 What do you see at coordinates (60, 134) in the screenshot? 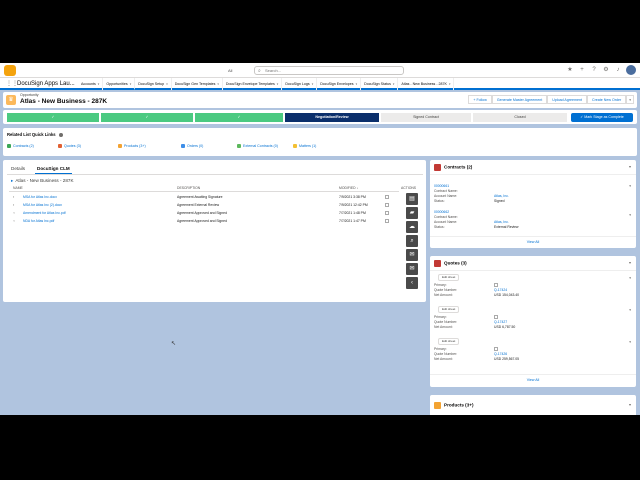
I see `info-icon` at bounding box center [60, 134].